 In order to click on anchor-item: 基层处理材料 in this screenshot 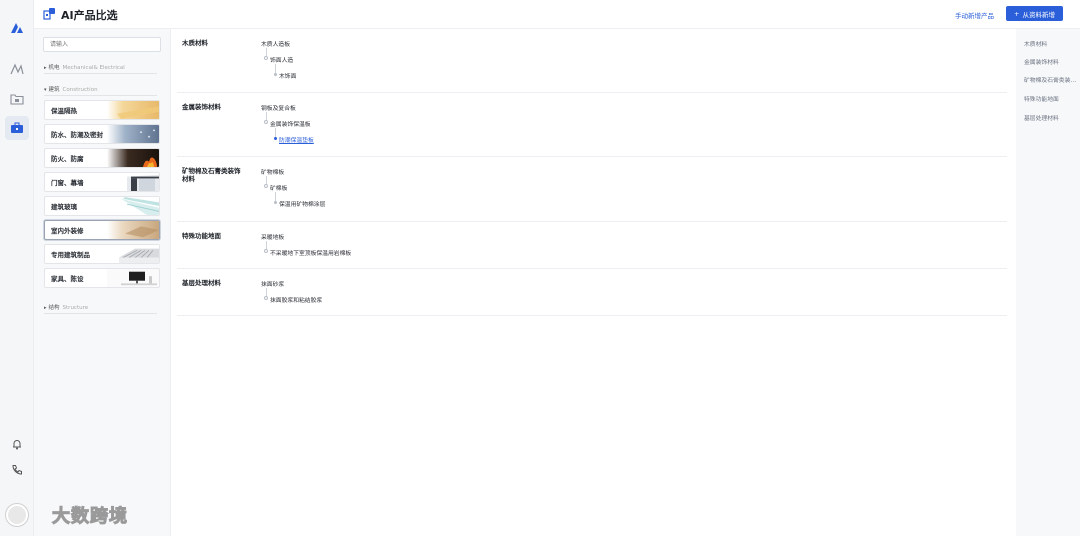, I will do `click(1051, 117)`.